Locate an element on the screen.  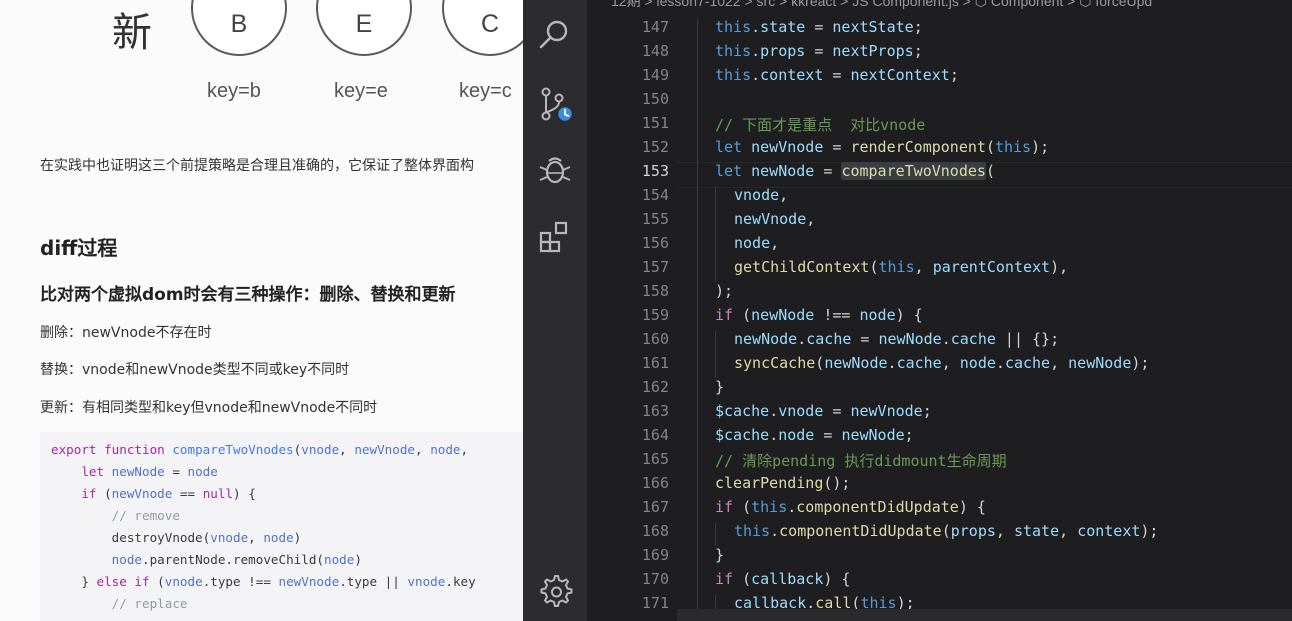
code-token: !== is located at coordinates (837, 315).